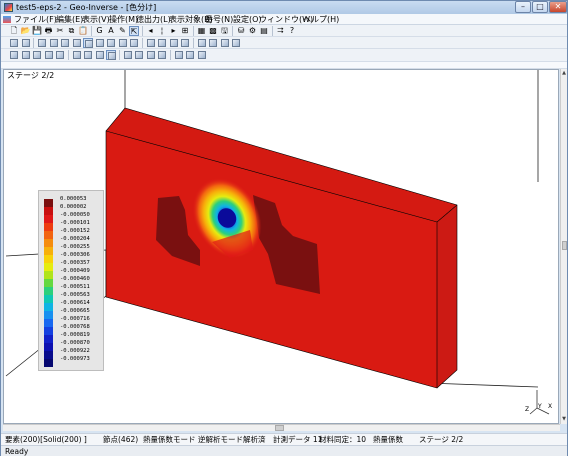 The width and height of the screenshot is (568, 457). What do you see at coordinates (14, 43) in the screenshot?
I see `axis-icon` at bounding box center [14, 43].